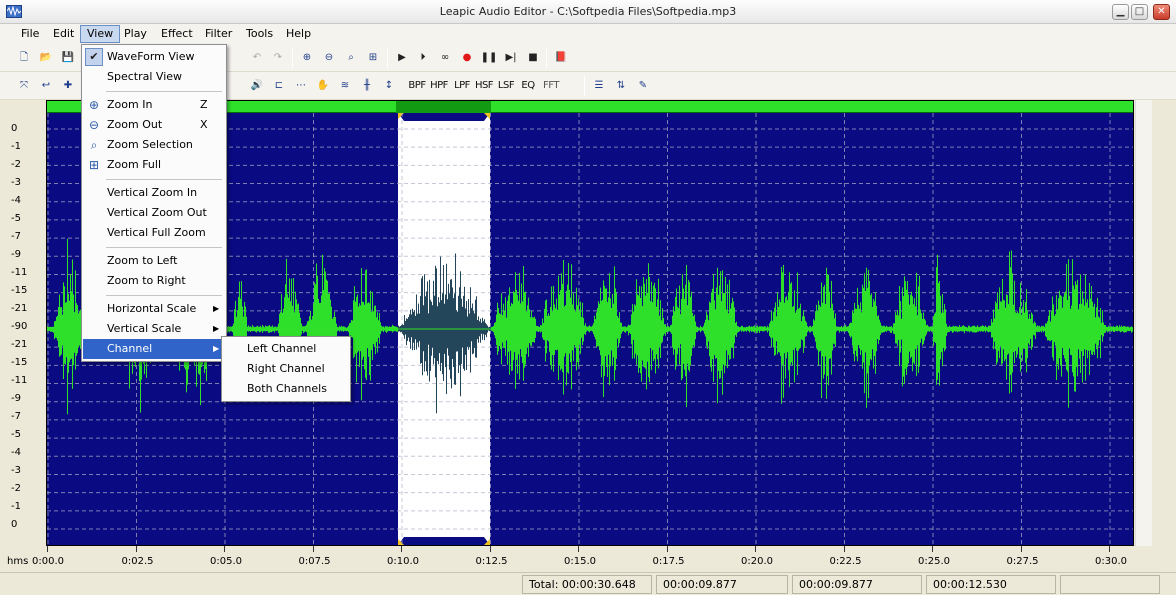 This screenshot has height=595, width=1176. I want to click on db-scale-label: -1, so click(16, 146).